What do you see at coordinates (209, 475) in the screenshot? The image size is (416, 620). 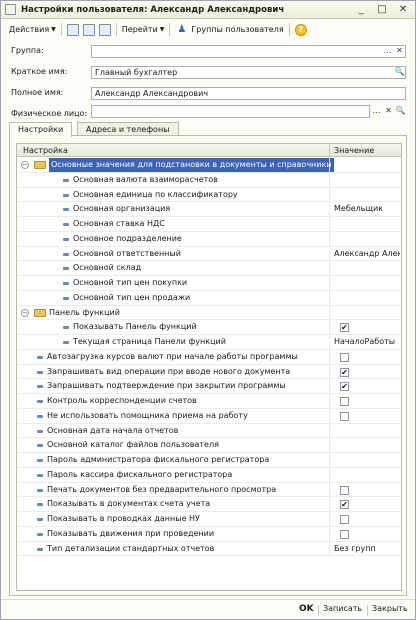 I see `table-row: Пароль кассира фискального регистратора` at bounding box center [209, 475].